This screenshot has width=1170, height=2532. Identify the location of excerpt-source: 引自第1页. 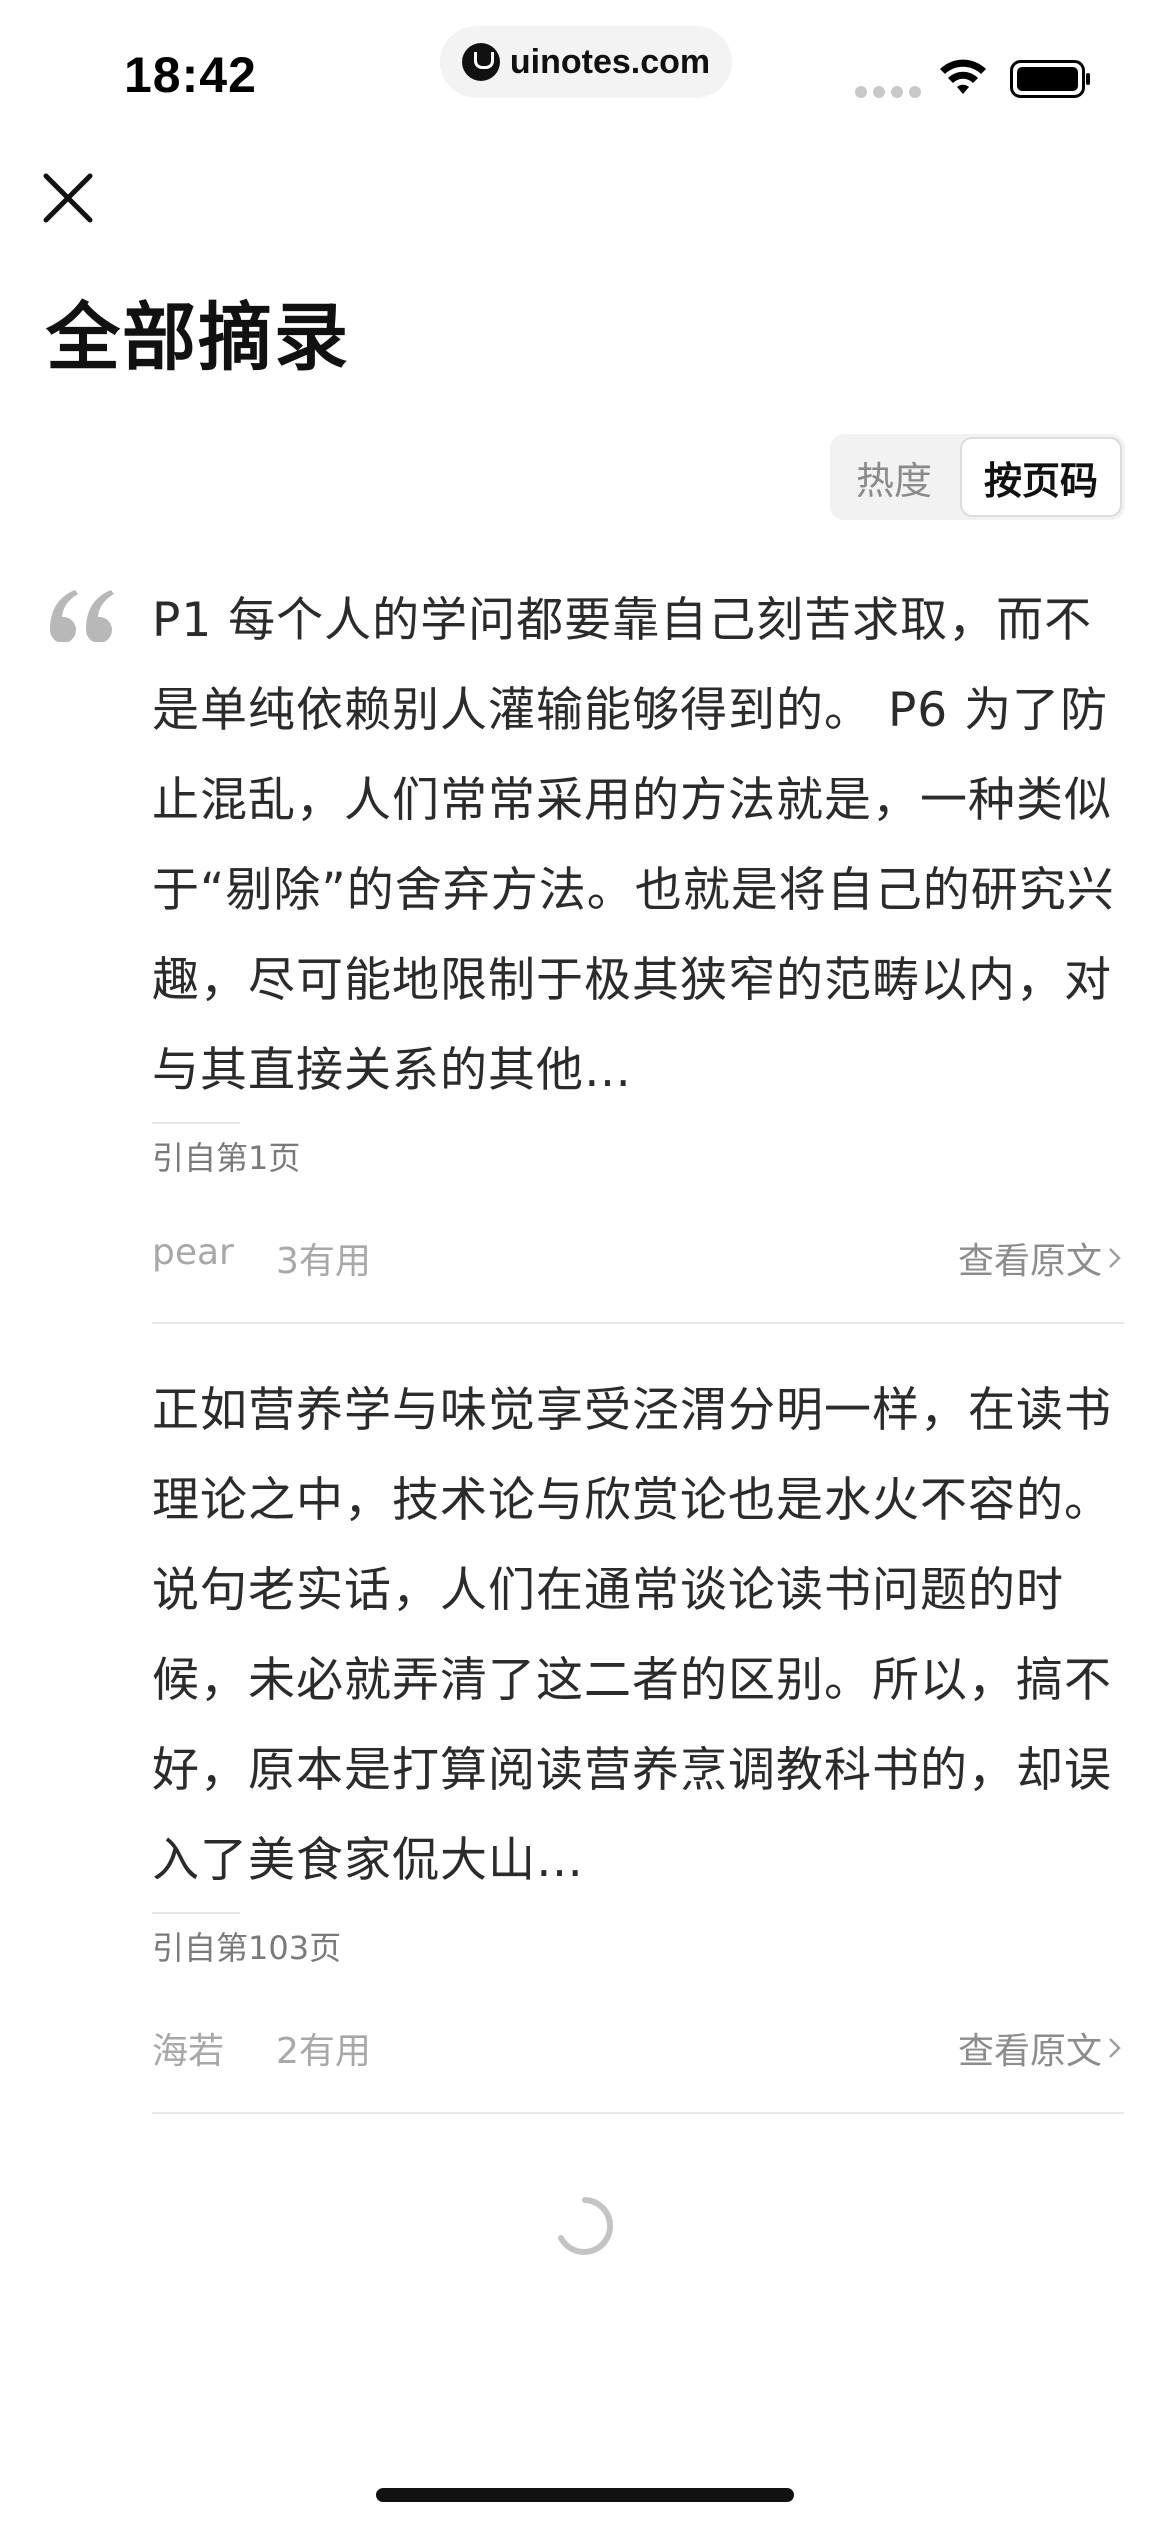
(226, 1158).